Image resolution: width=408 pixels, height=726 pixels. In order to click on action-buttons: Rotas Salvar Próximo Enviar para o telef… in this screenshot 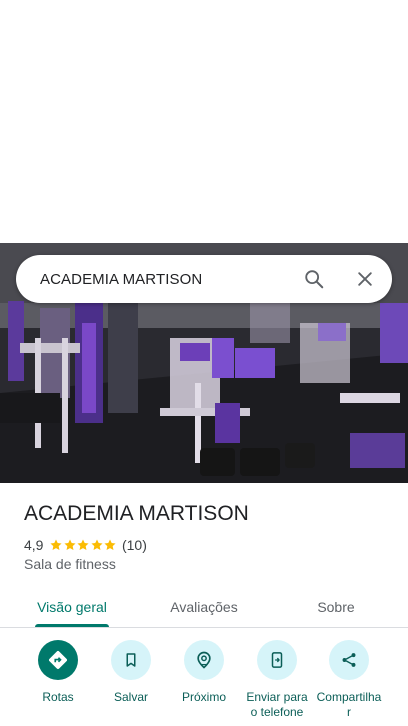, I will do `click(204, 683)`.